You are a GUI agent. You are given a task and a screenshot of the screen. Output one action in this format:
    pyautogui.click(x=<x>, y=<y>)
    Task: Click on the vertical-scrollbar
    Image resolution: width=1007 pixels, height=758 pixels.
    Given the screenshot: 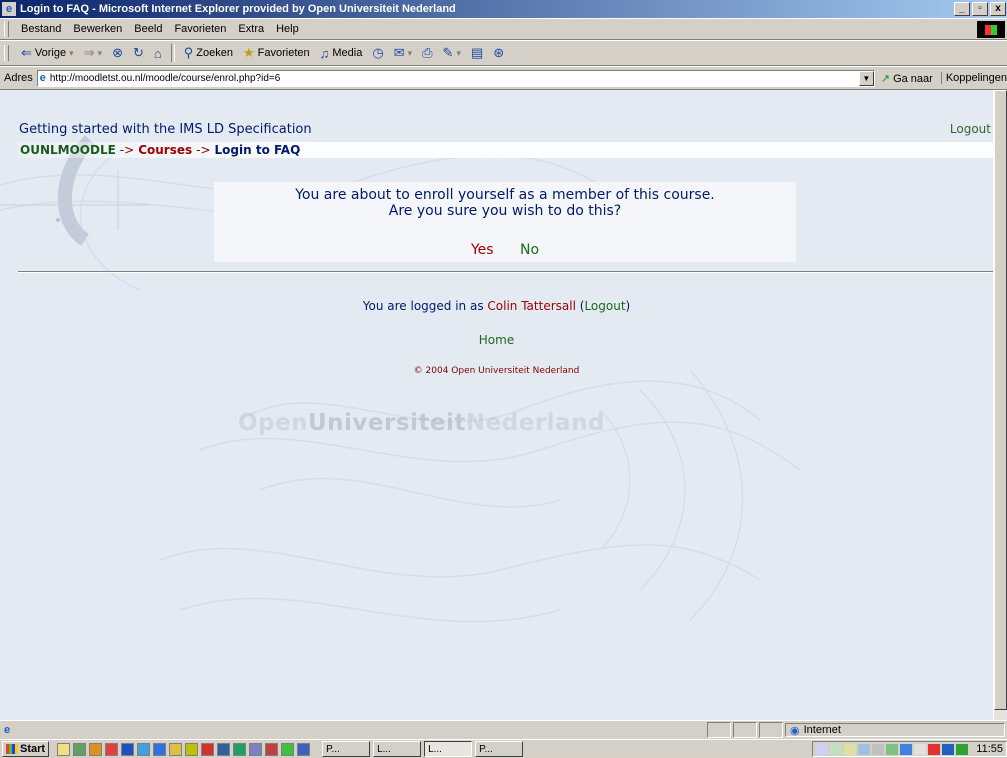 What is the action you would take?
    pyautogui.click(x=1000, y=405)
    